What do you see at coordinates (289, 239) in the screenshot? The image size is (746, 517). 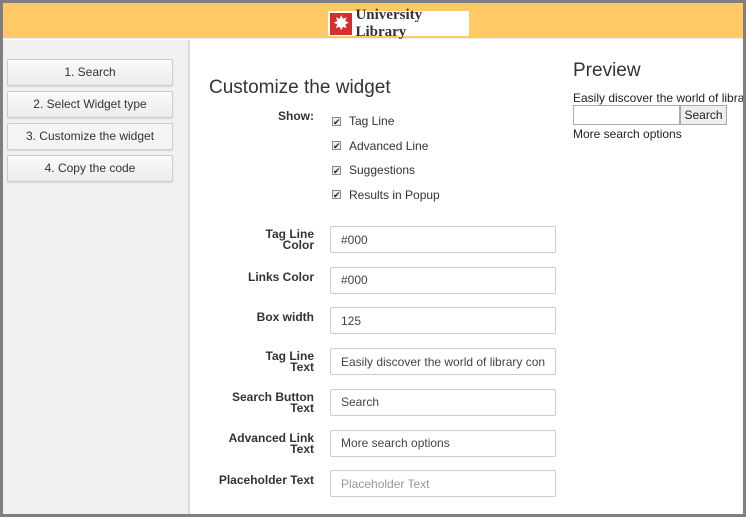 I see `field-label: Tag Line Color` at bounding box center [289, 239].